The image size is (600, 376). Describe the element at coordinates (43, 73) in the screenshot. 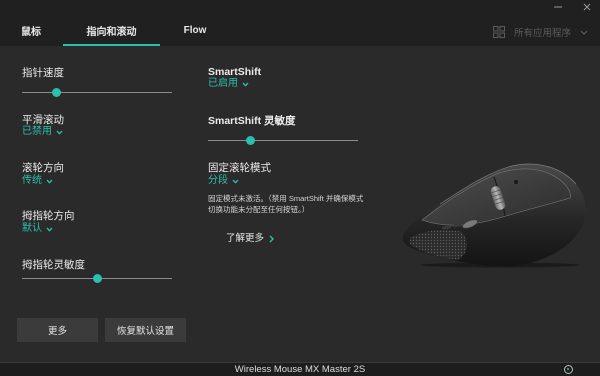

I see `pointer-speed-label: 指针速度` at that location.